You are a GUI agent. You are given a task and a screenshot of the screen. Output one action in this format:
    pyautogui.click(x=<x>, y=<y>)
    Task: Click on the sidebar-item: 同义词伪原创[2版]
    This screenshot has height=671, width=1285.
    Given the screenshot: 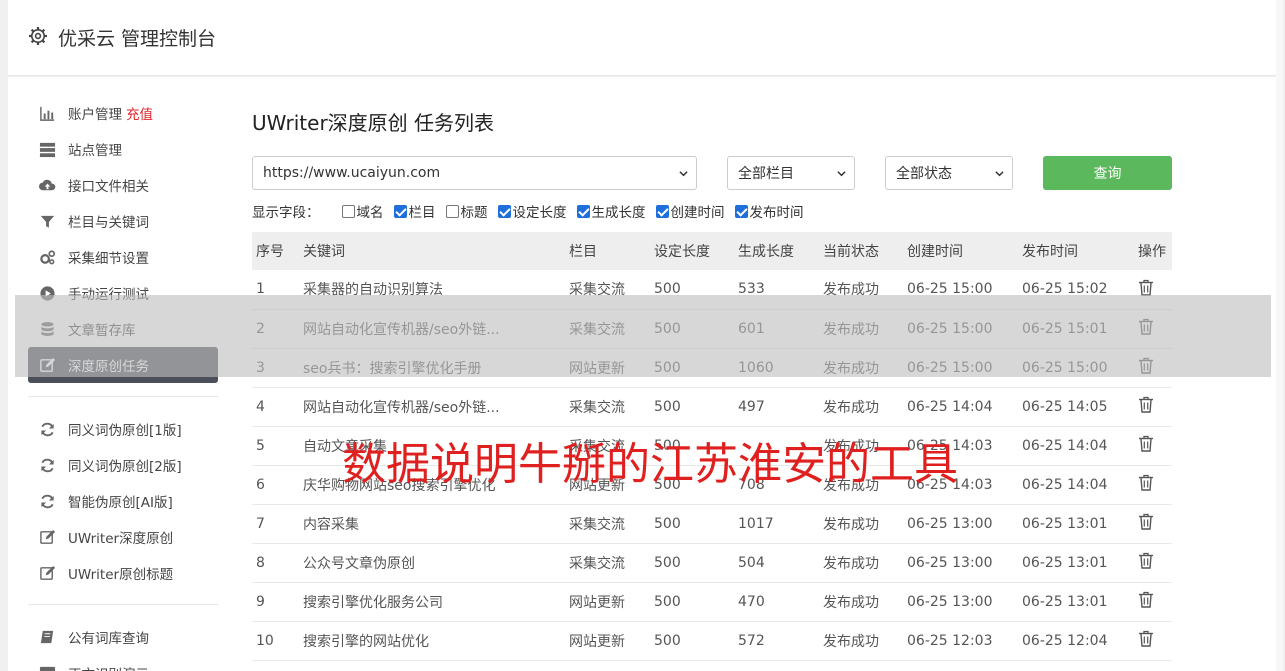 What is the action you would take?
    pyautogui.click(x=123, y=465)
    